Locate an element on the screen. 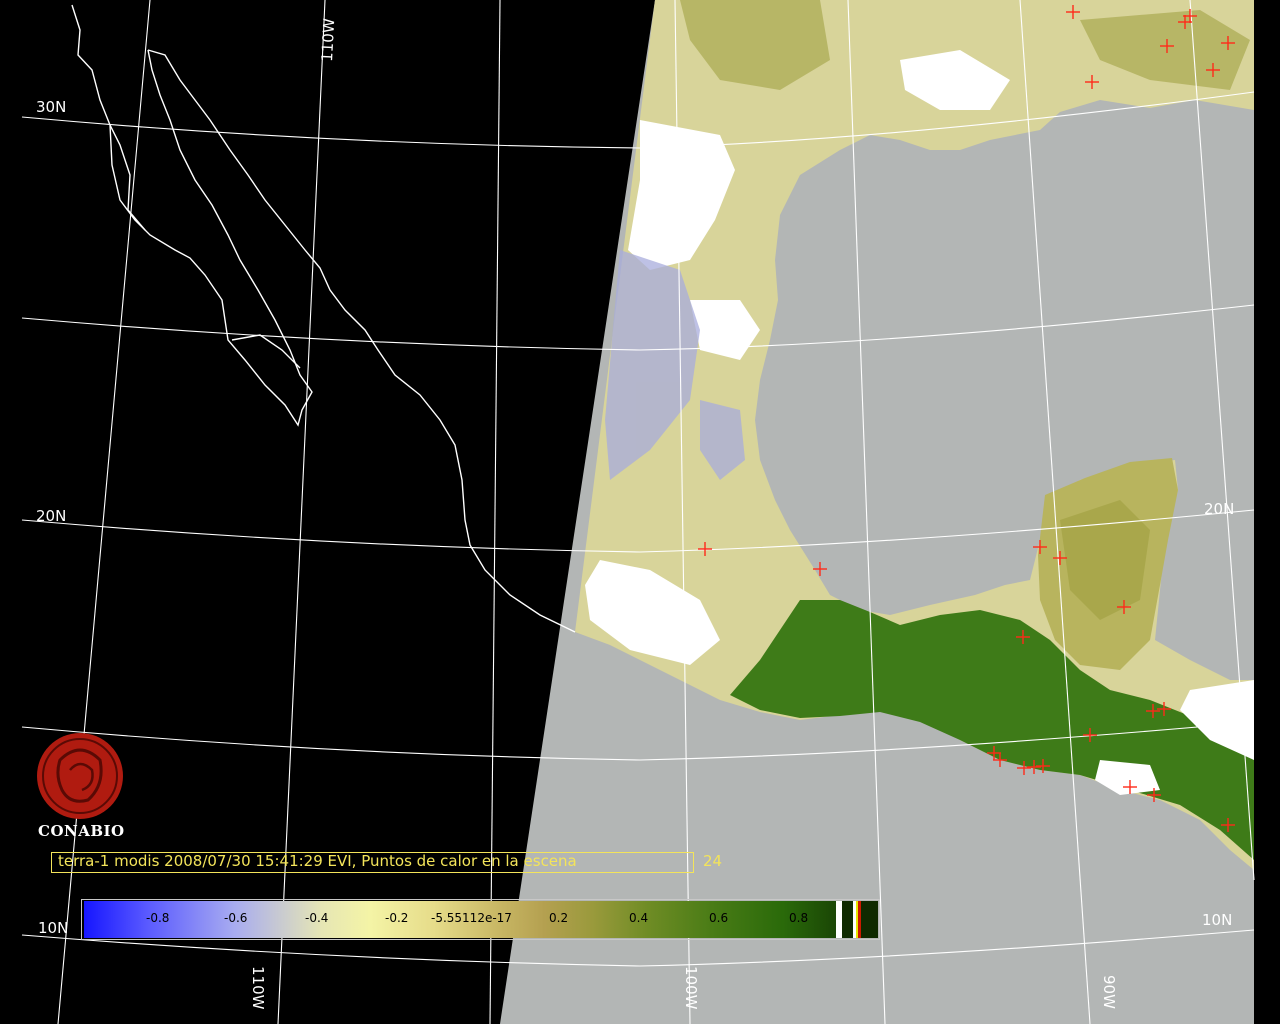 This screenshot has height=1024, width=1280. colorbar-tick-label: -0.8 is located at coordinates (158, 918).